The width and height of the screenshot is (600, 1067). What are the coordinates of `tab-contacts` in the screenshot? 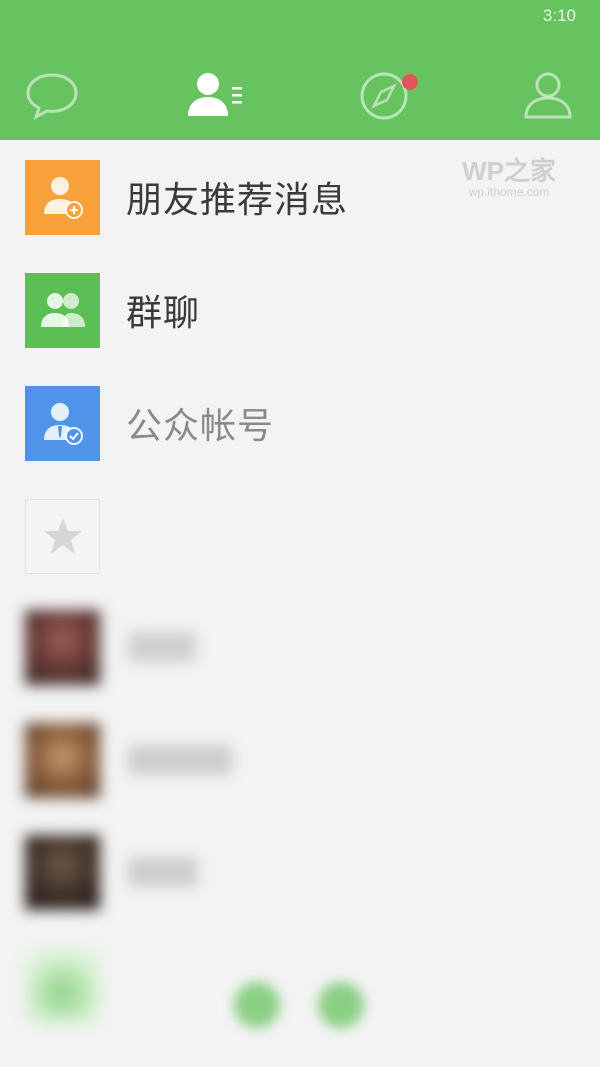 It's located at (216, 96).